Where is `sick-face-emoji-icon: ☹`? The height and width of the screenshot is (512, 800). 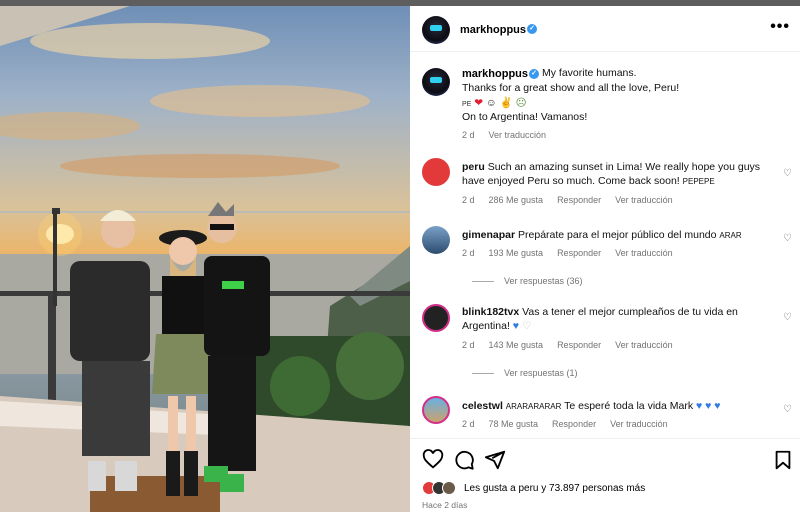 sick-face-emoji-icon: ☹ is located at coordinates (521, 103).